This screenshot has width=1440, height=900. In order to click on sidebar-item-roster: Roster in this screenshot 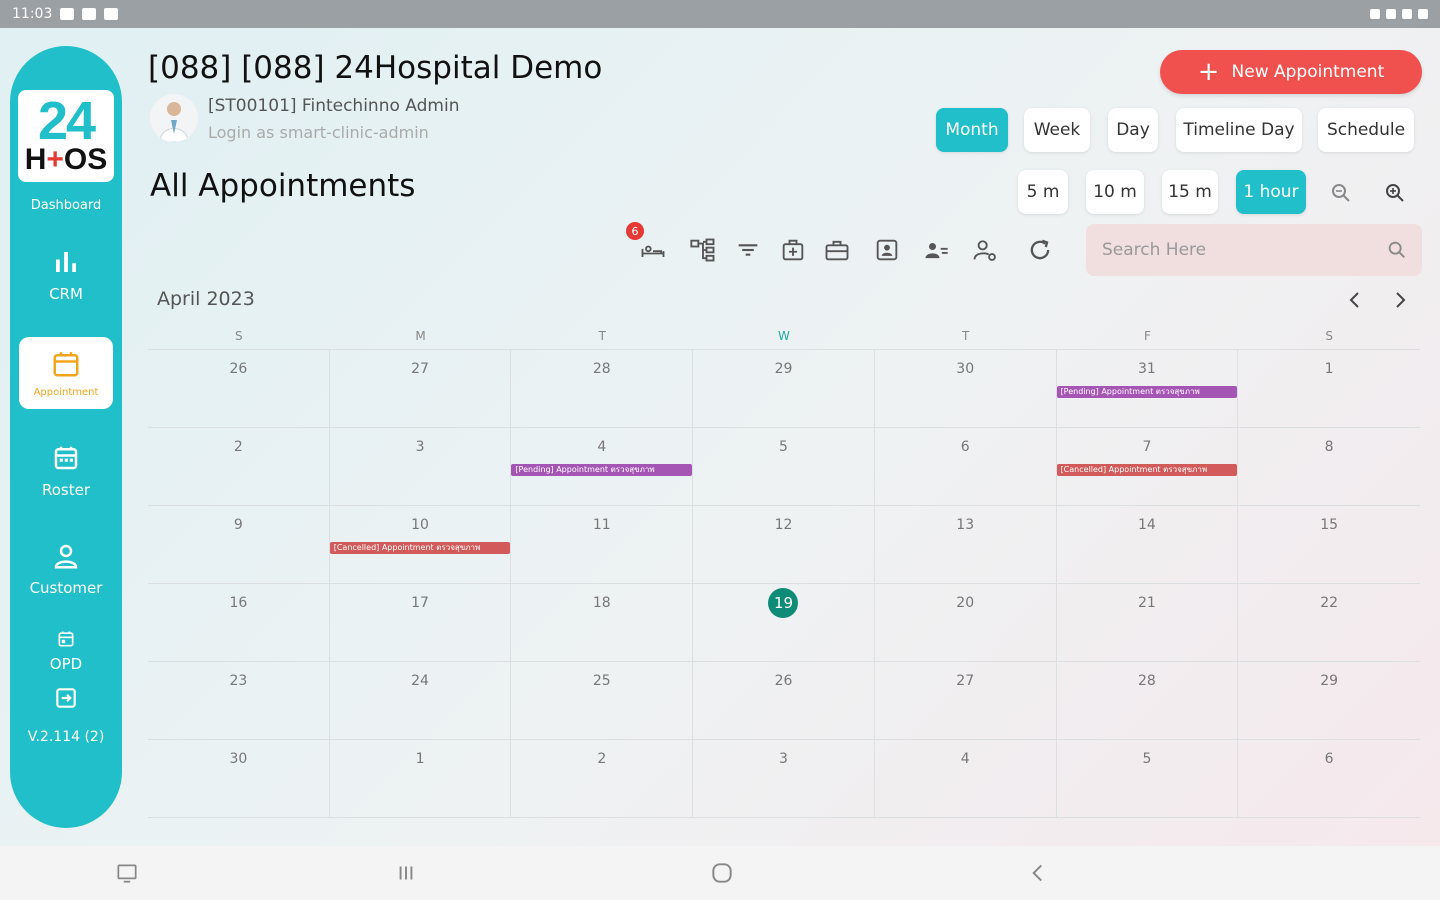, I will do `click(66, 471)`.